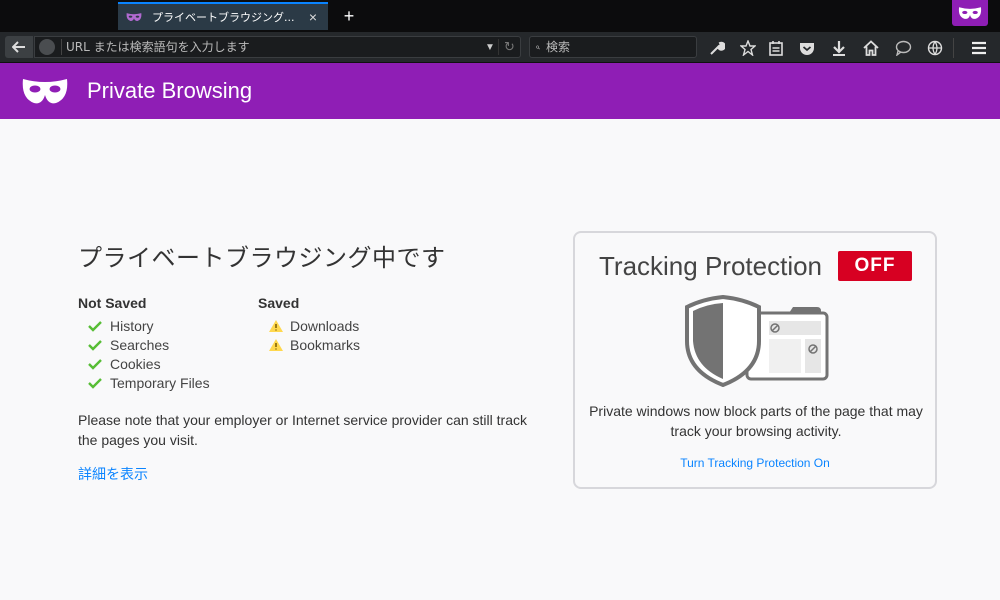 This screenshot has width=1000, height=600. Describe the element at coordinates (538, 47) in the screenshot. I see `search-icon` at that location.